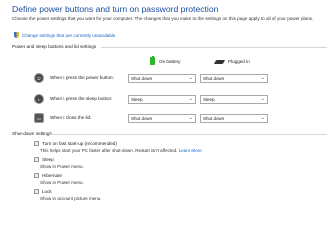 This screenshot has height=250, width=336. What do you see at coordinates (71, 117) in the screenshot?
I see `close-lid-label: When I close the lid:` at bounding box center [71, 117].